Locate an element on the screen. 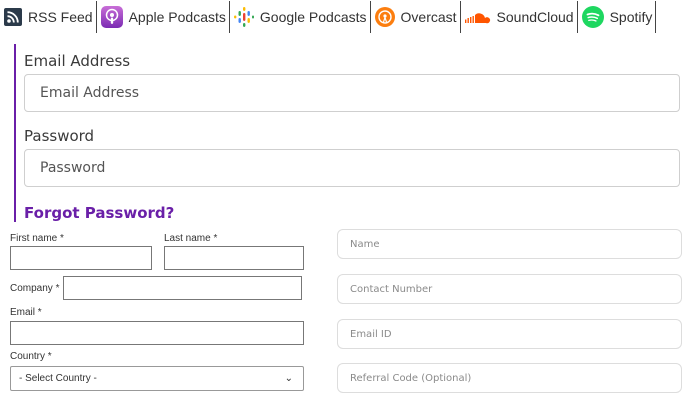 The image size is (700, 400). apple-podcasts-link: Apple Podcasts is located at coordinates (163, 17).